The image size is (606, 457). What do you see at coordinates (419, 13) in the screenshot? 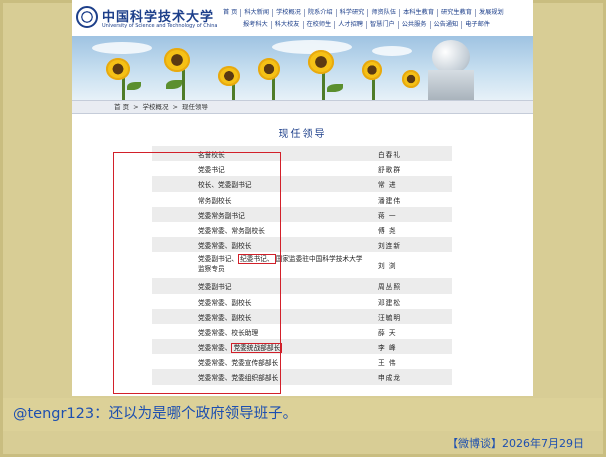
I see `nav-link: 本科生教育` at bounding box center [419, 13].